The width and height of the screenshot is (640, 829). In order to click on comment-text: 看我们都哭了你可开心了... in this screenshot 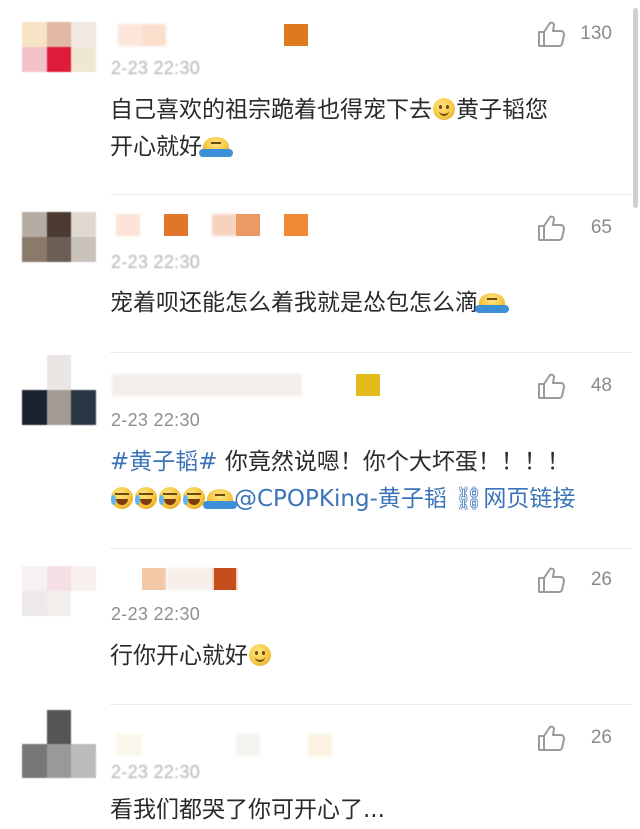, I will do `click(247, 810)`.